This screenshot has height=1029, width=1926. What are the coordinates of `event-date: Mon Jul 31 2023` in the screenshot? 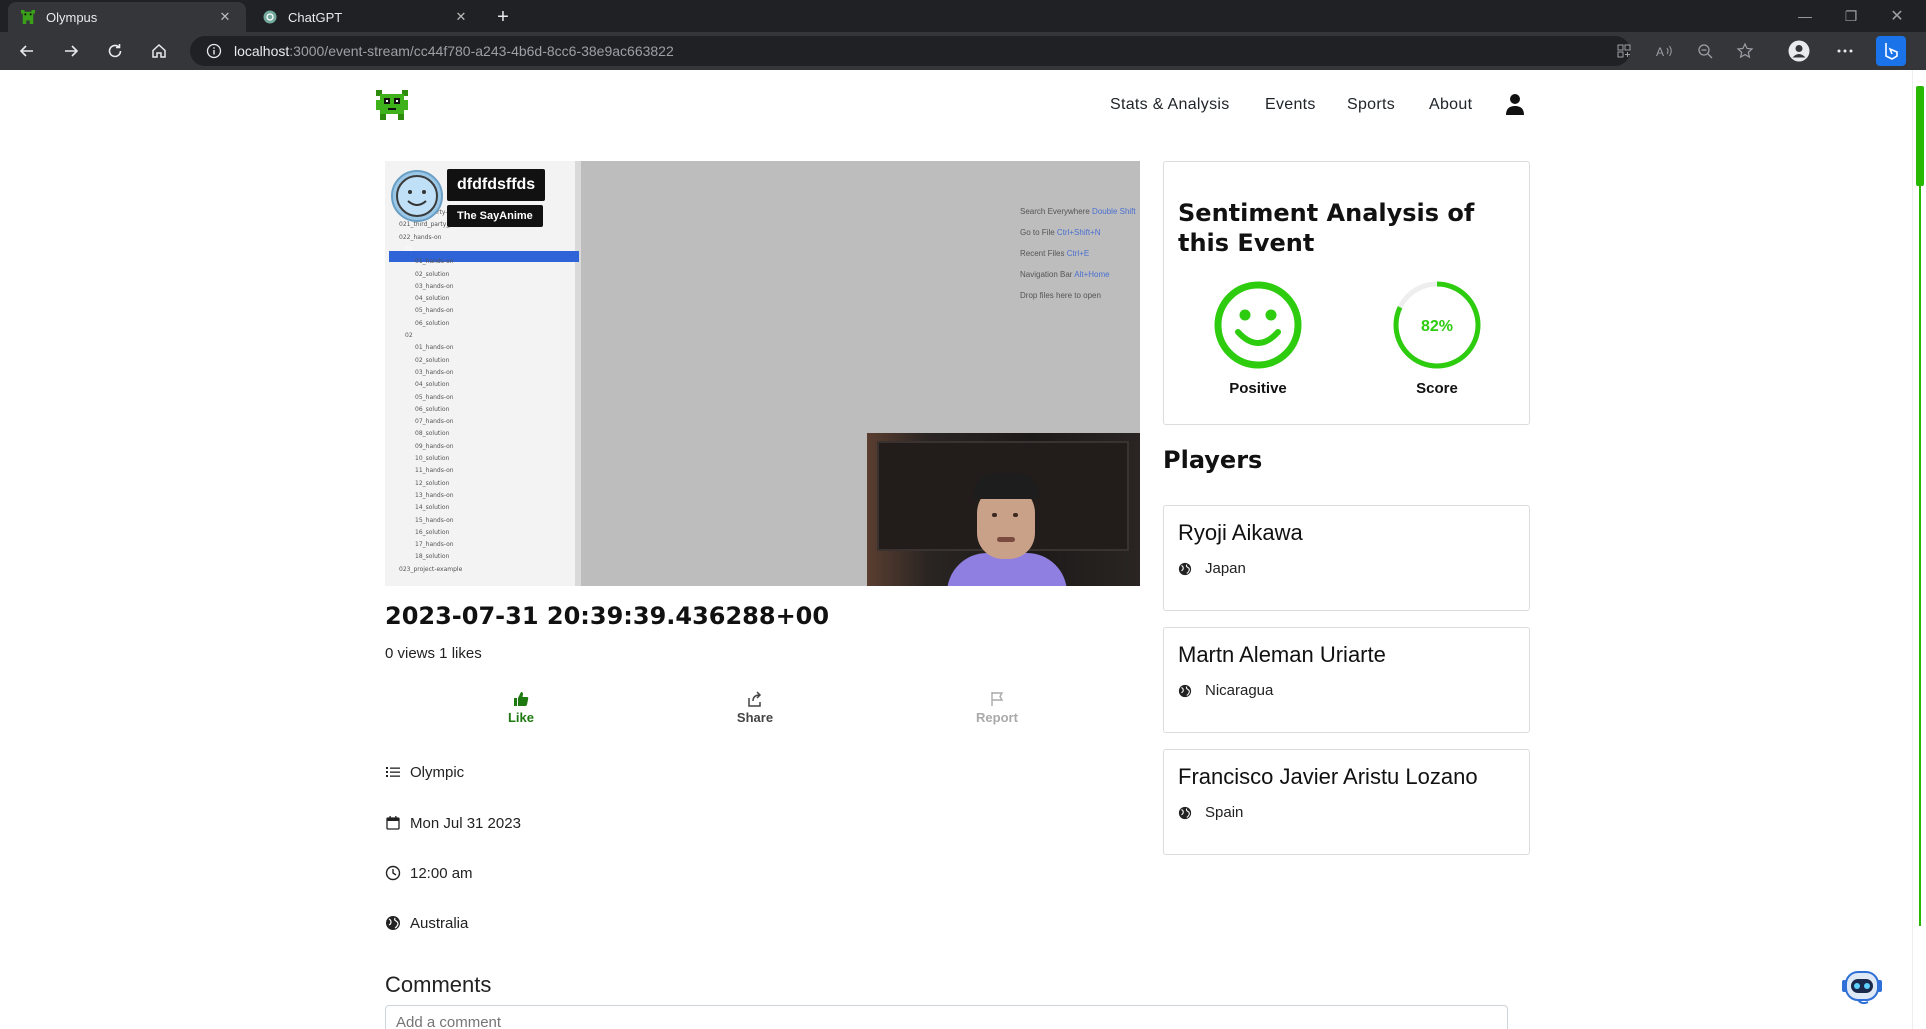 It's located at (453, 823).